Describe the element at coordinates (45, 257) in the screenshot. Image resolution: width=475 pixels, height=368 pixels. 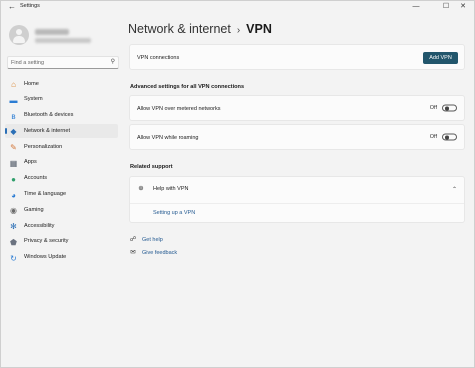
I see `sidebar-item-label: Windows Update` at that location.